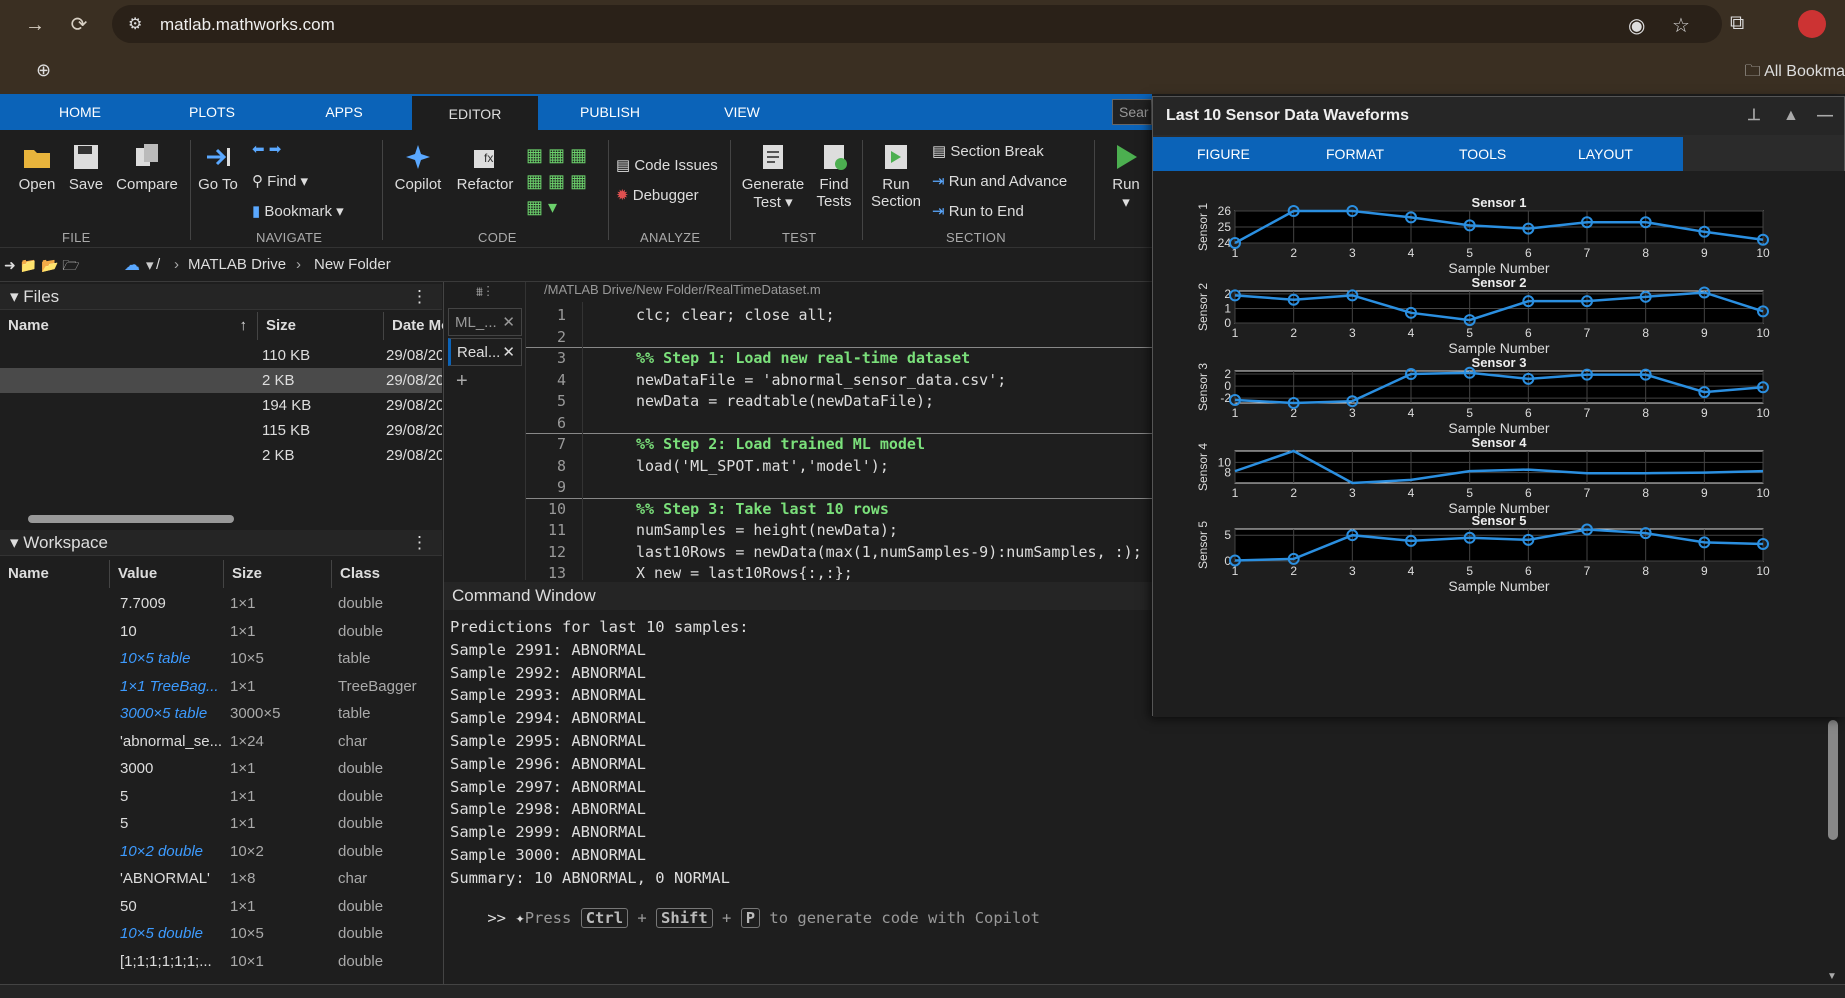  I want to click on ws-col-size: Size, so click(278, 574).